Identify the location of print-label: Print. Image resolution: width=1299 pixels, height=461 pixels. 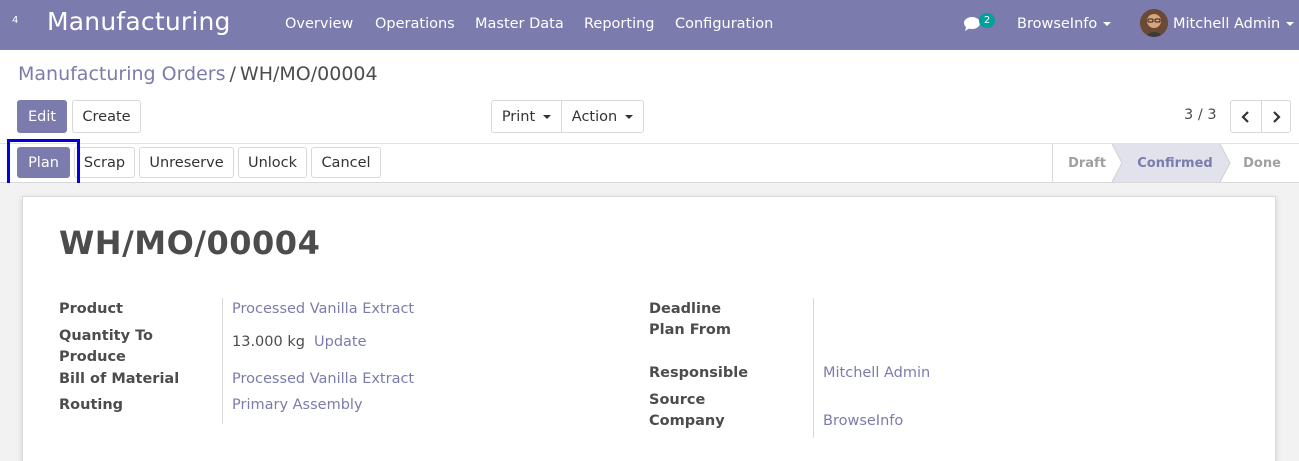
(518, 116).